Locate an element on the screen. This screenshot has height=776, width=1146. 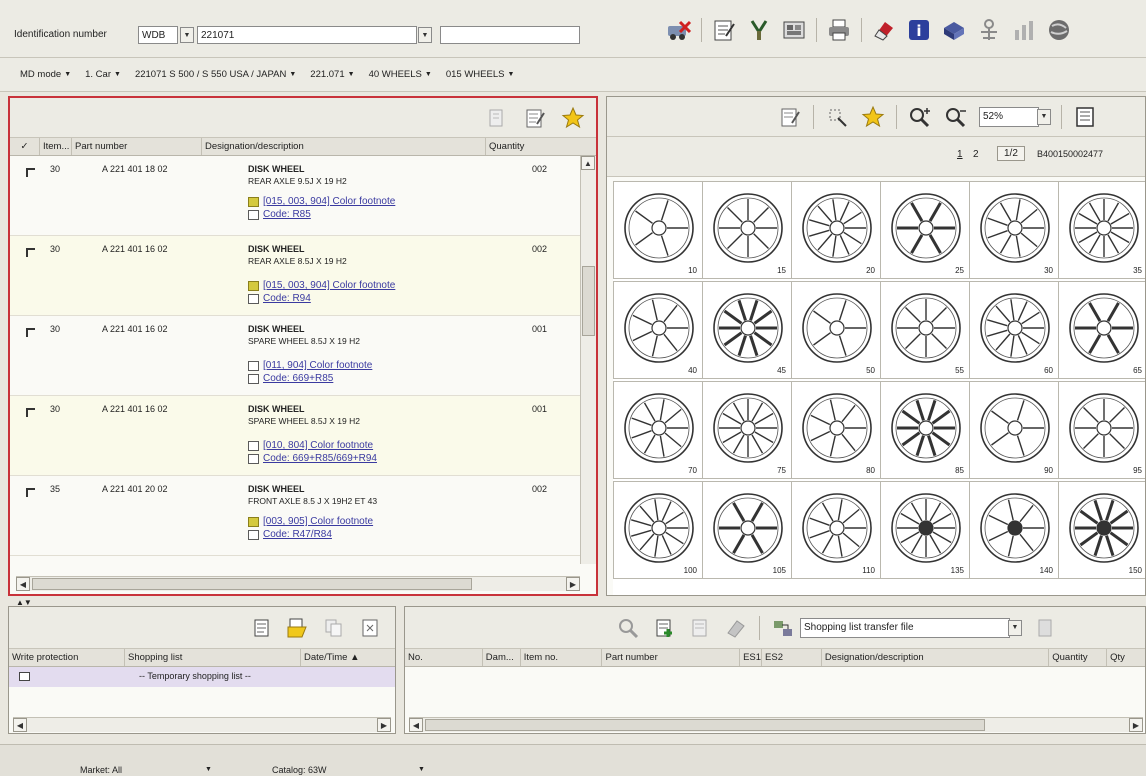
col-write-protection: Write protection is located at coordinates (67, 657).